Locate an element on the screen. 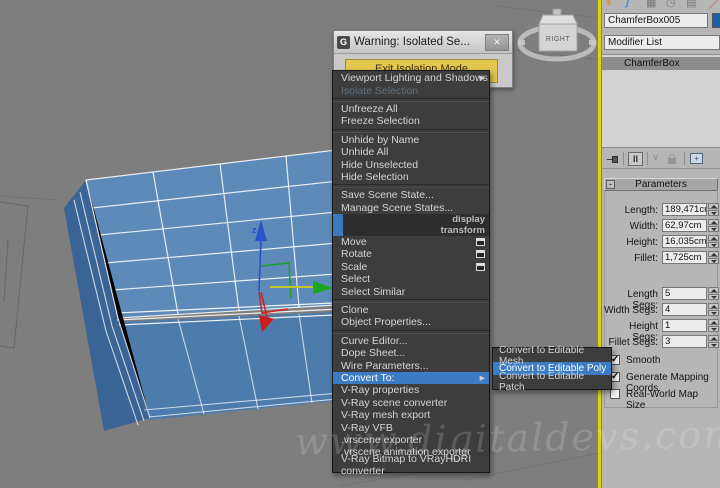 The width and height of the screenshot is (720, 488). menu-item-vray-vfb: V-Ray VFB is located at coordinates (411, 427).